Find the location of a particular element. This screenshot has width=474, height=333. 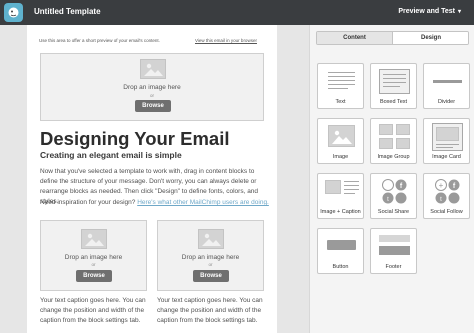

block-text: Text is located at coordinates (340, 86).